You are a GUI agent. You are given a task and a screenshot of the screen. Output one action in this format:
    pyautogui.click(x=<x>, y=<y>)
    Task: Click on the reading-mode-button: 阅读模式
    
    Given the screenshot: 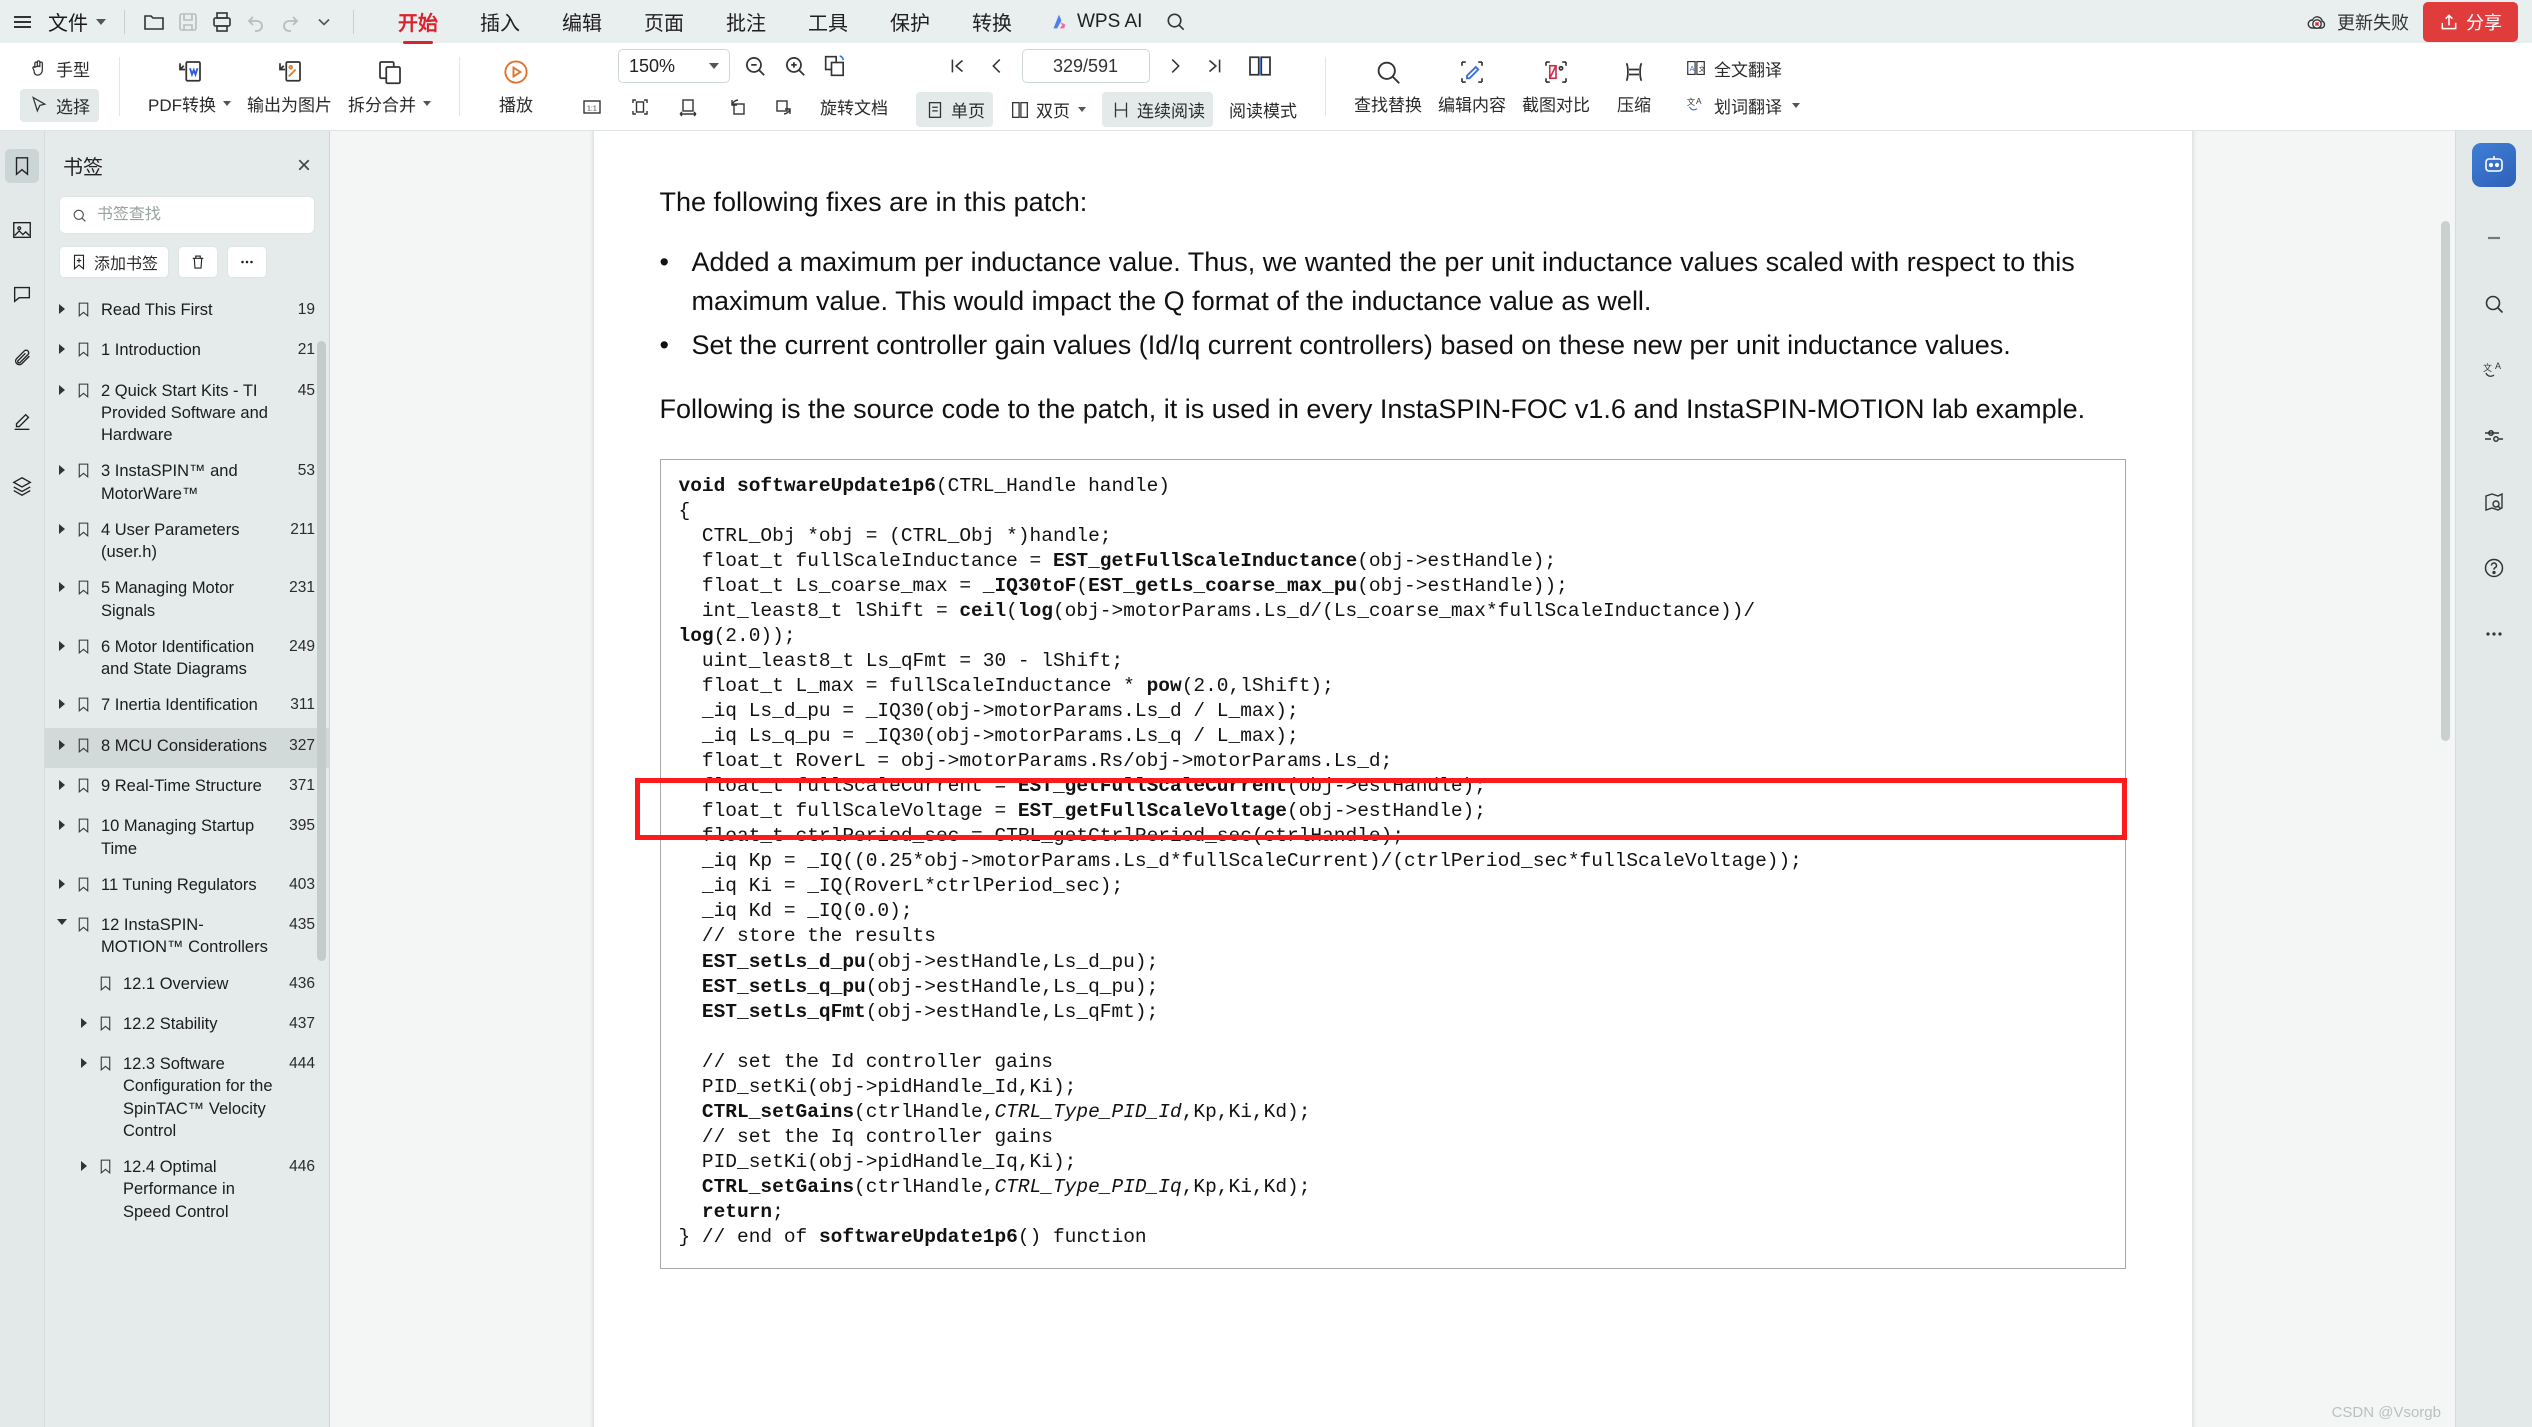 What is the action you would take?
    pyautogui.click(x=1263, y=109)
    